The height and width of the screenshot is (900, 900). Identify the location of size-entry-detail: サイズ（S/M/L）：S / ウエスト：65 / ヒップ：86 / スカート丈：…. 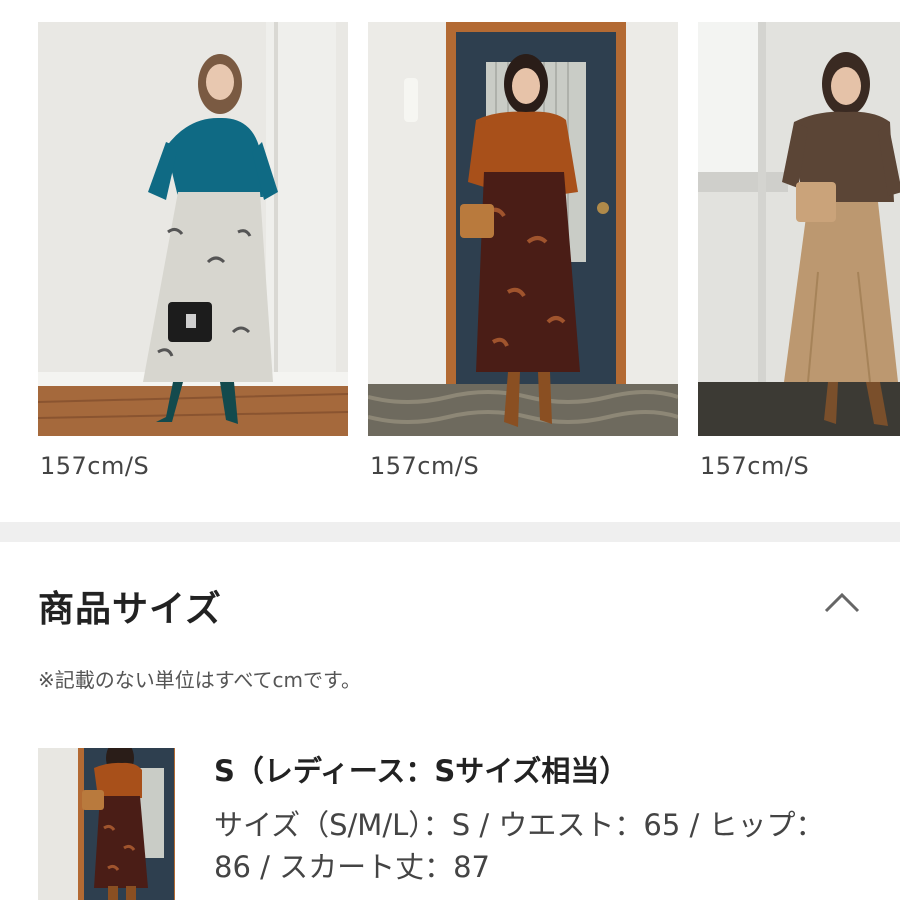
(519, 846).